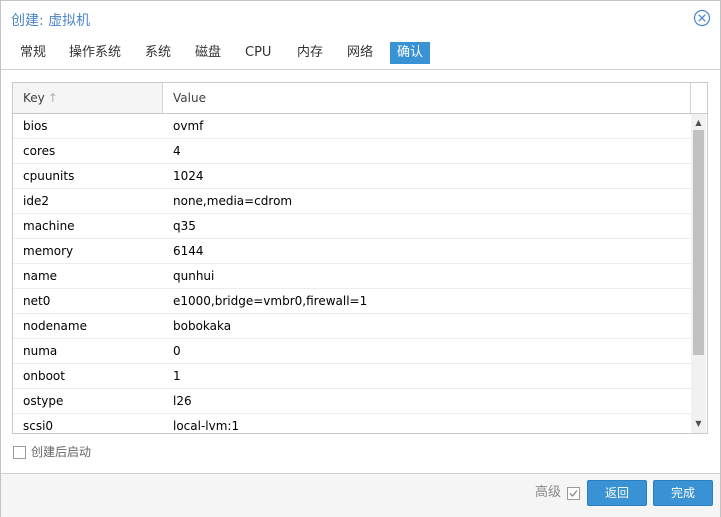 Image resolution: width=721 pixels, height=517 pixels. What do you see at coordinates (188, 176) in the screenshot?
I see `row-value: 1024` at bounding box center [188, 176].